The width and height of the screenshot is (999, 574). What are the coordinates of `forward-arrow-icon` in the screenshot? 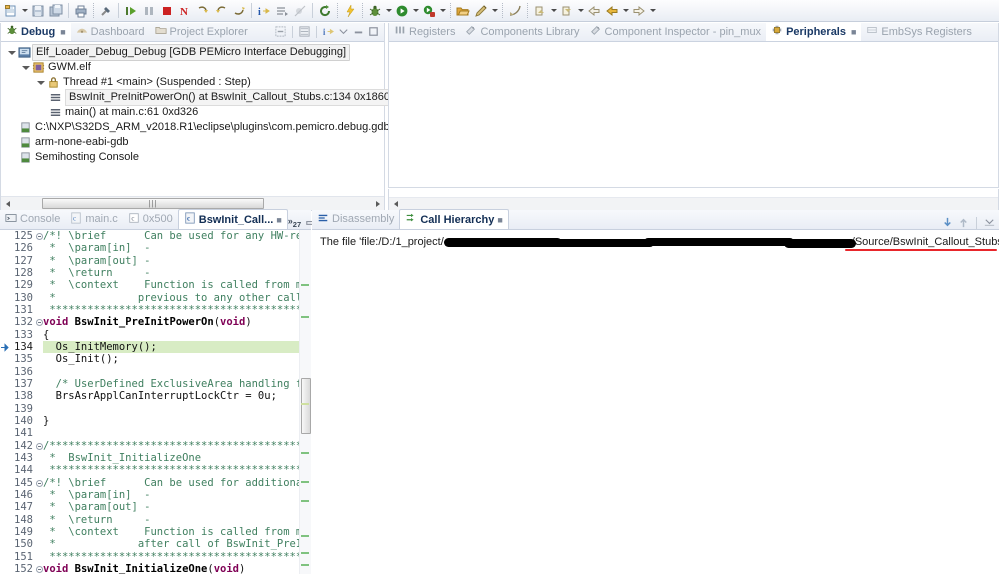 It's located at (639, 11).